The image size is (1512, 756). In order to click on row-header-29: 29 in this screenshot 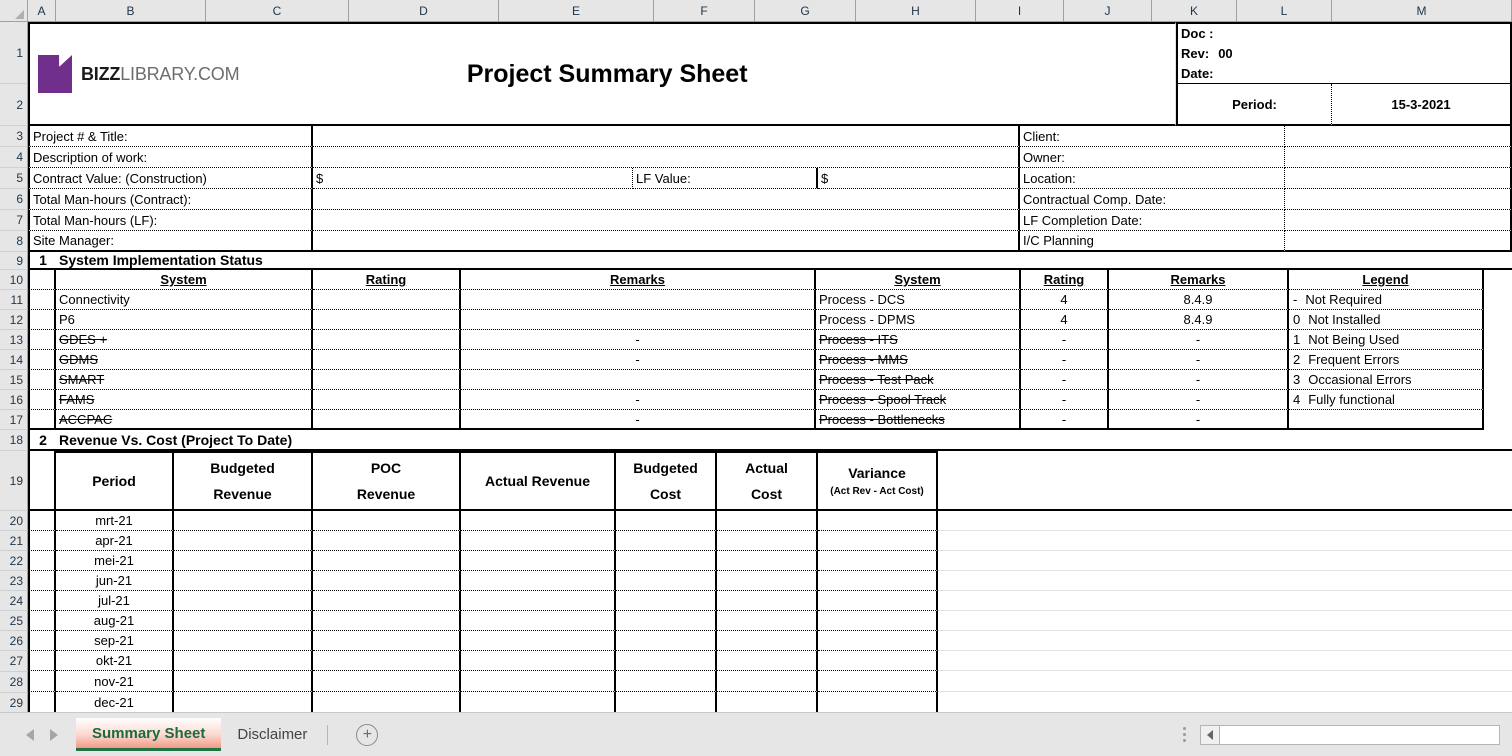, I will do `click(14, 703)`.